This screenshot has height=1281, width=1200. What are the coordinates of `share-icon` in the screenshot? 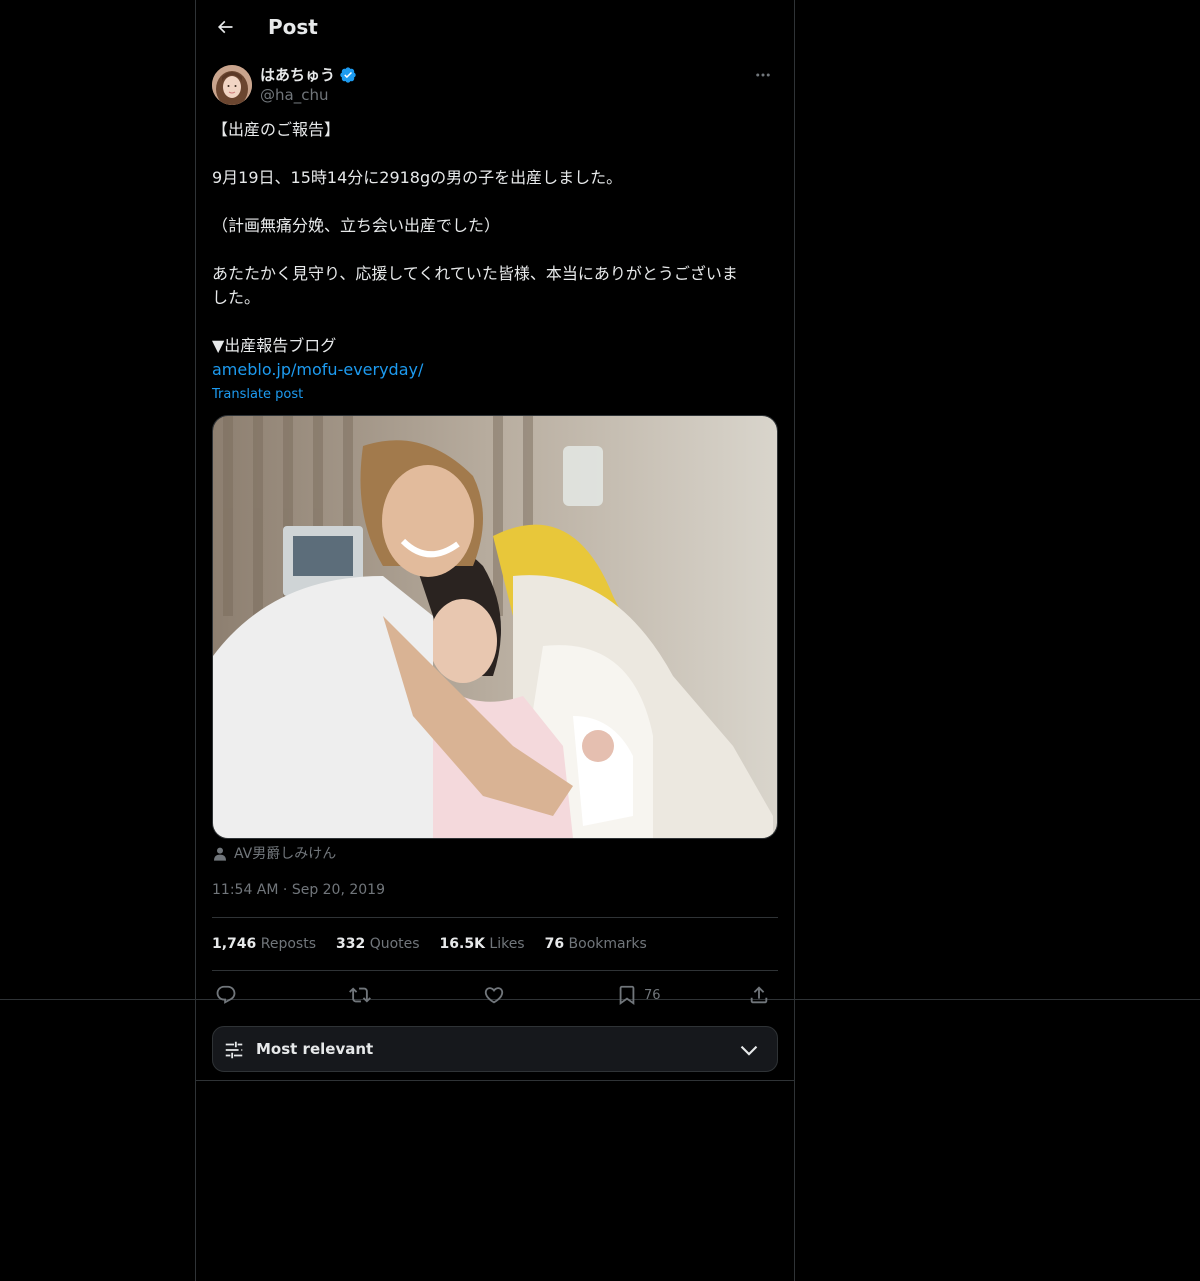 It's located at (759, 995).